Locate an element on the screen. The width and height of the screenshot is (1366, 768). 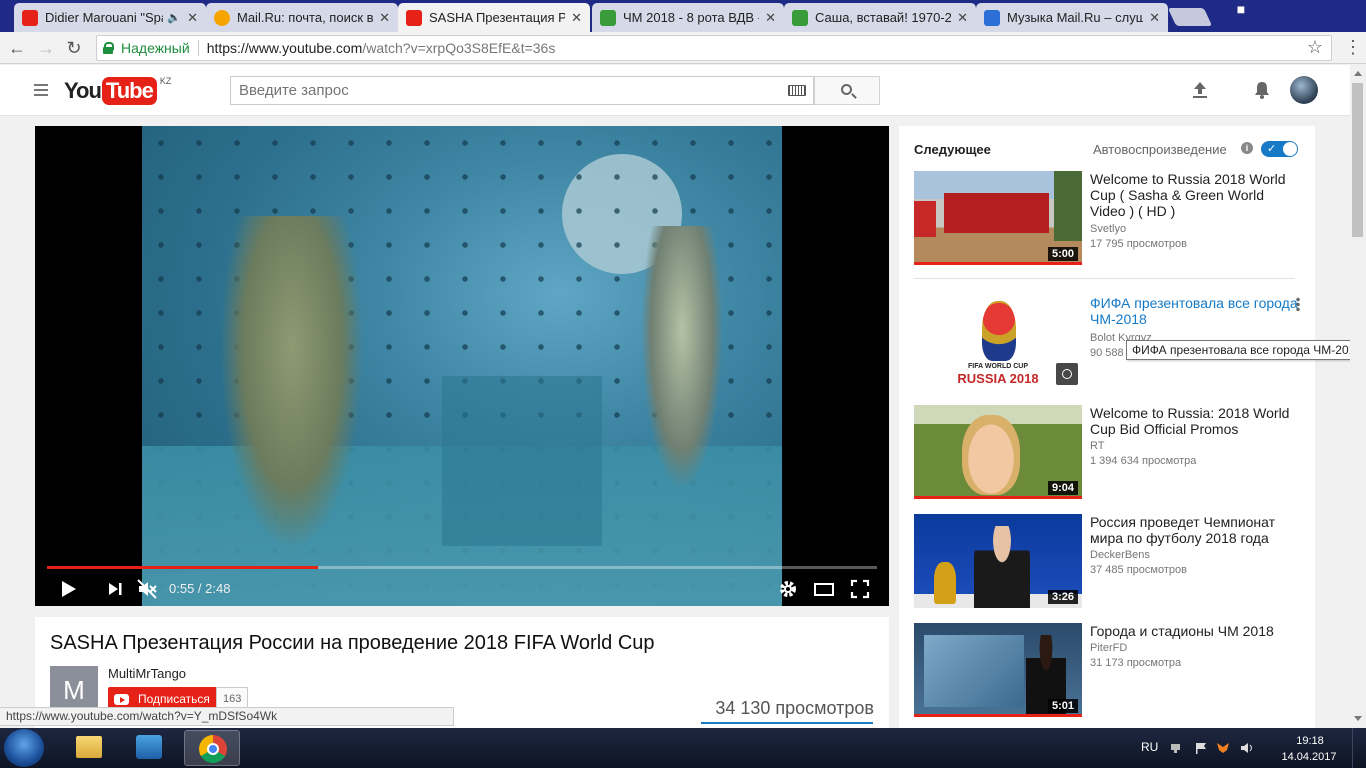
browser-tab-5: Саша, вставай! 1970-20 ✕ is located at coordinates (880, 17).